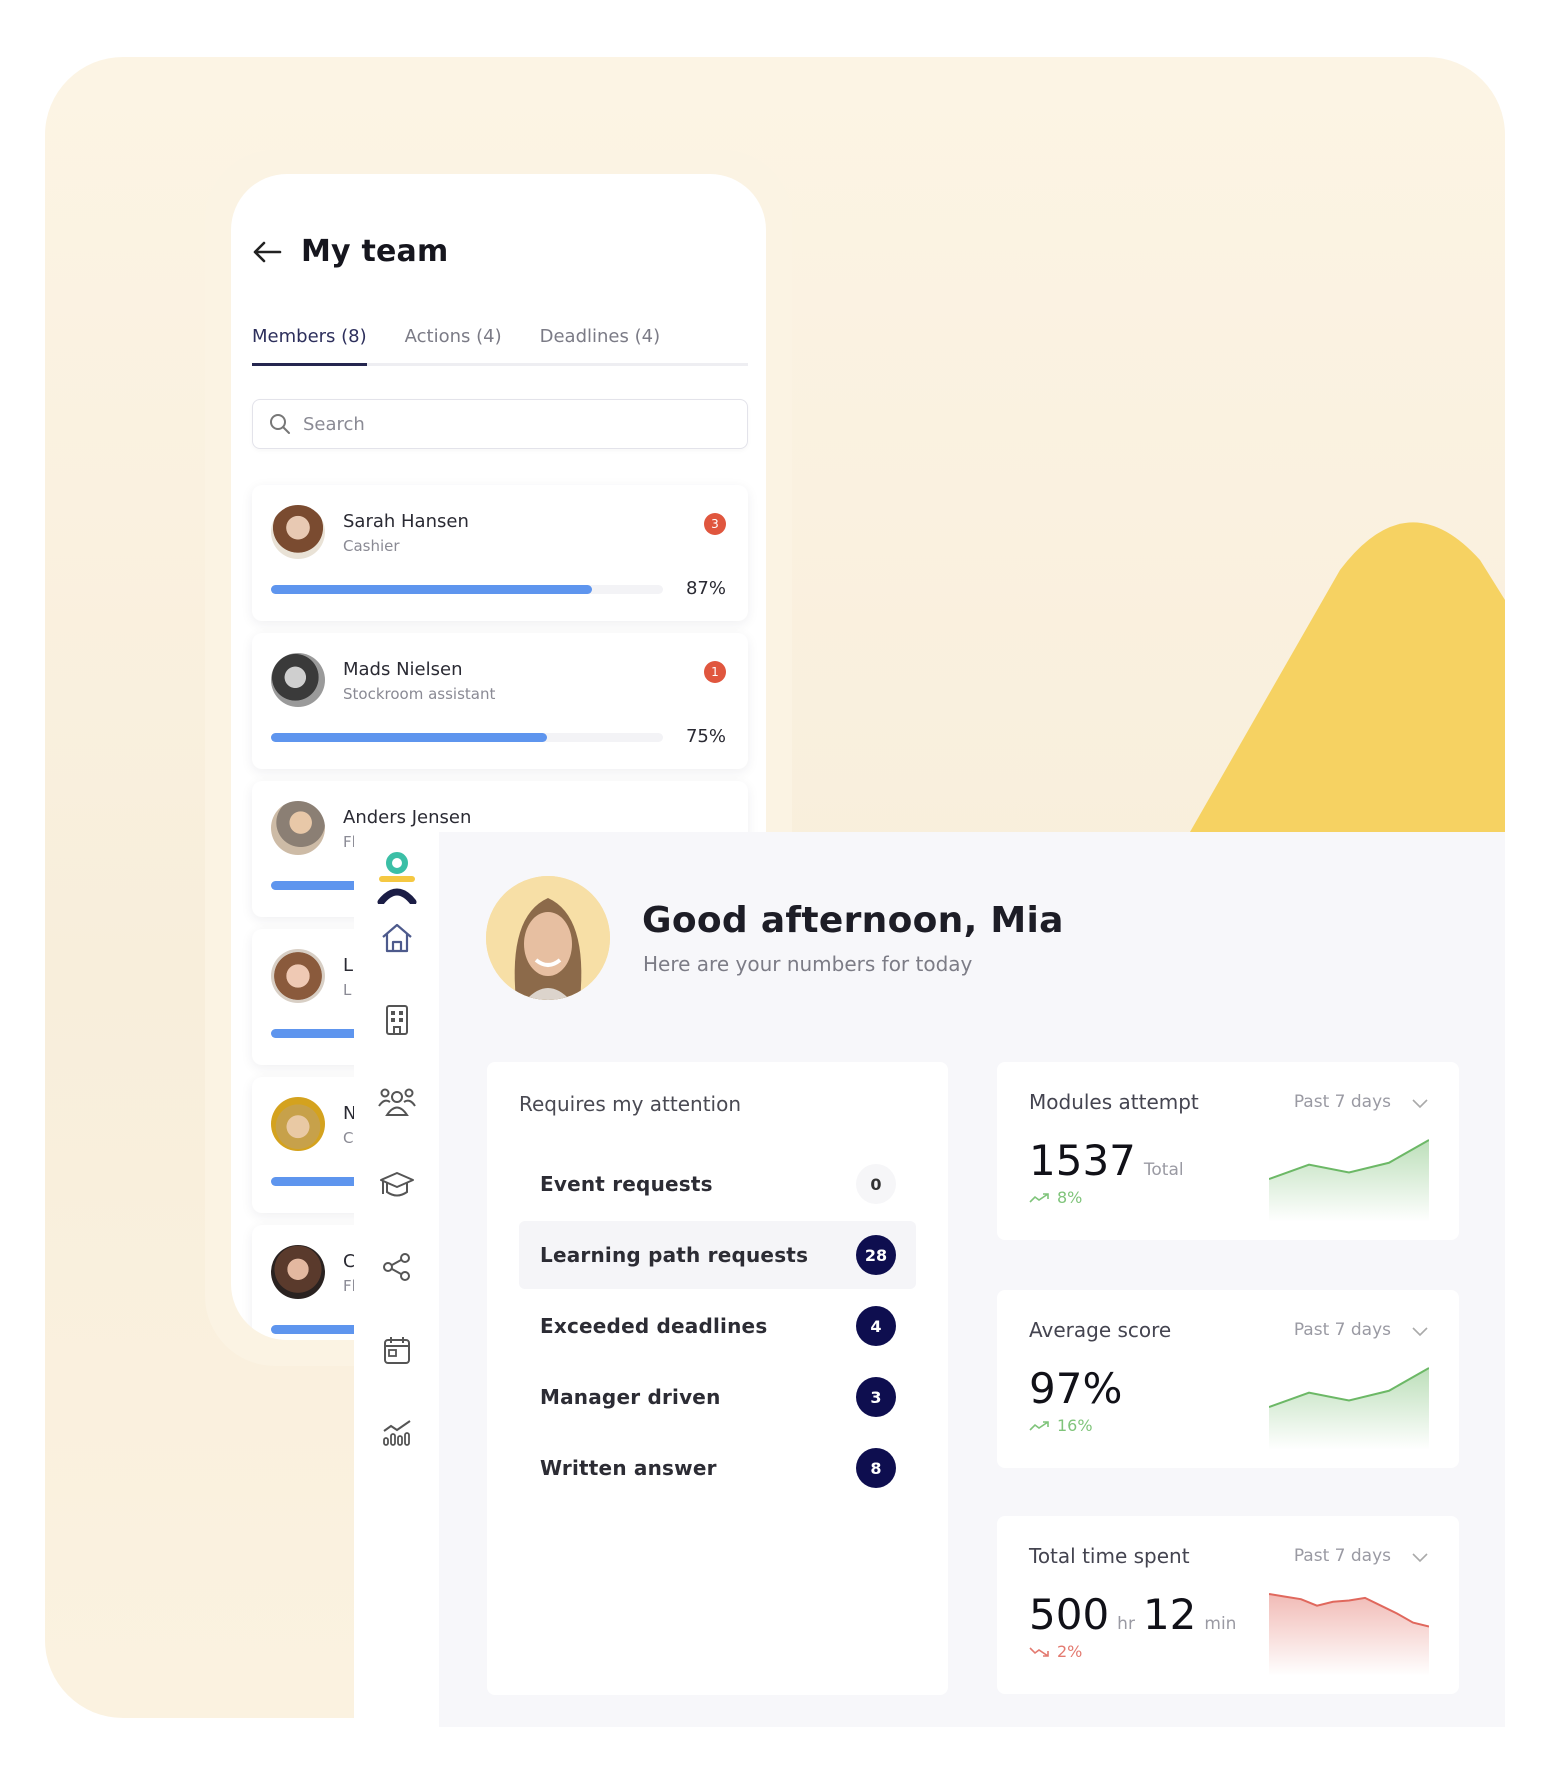 Image resolution: width=1550 pixels, height=1778 pixels. I want to click on attention-item-label: Written answer, so click(628, 1468).